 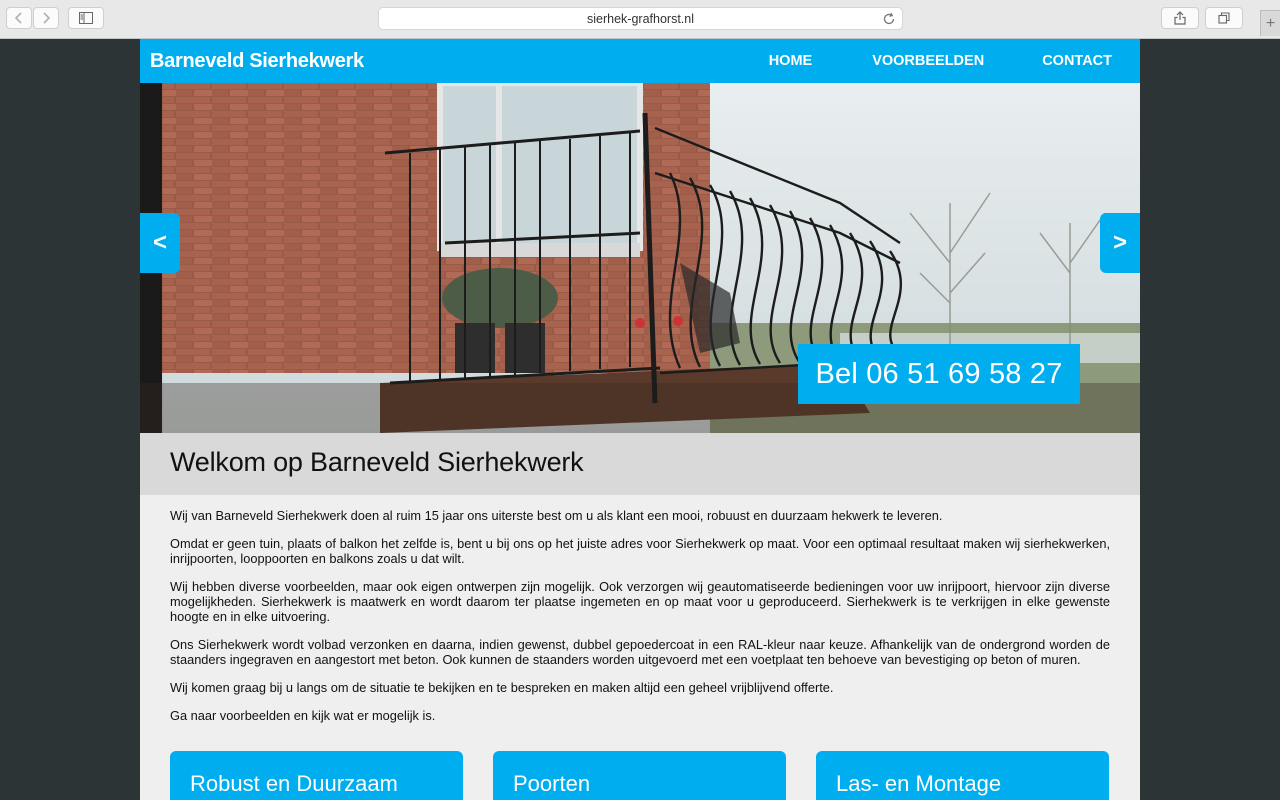 I want to click on share-button, so click(x=1180, y=18).